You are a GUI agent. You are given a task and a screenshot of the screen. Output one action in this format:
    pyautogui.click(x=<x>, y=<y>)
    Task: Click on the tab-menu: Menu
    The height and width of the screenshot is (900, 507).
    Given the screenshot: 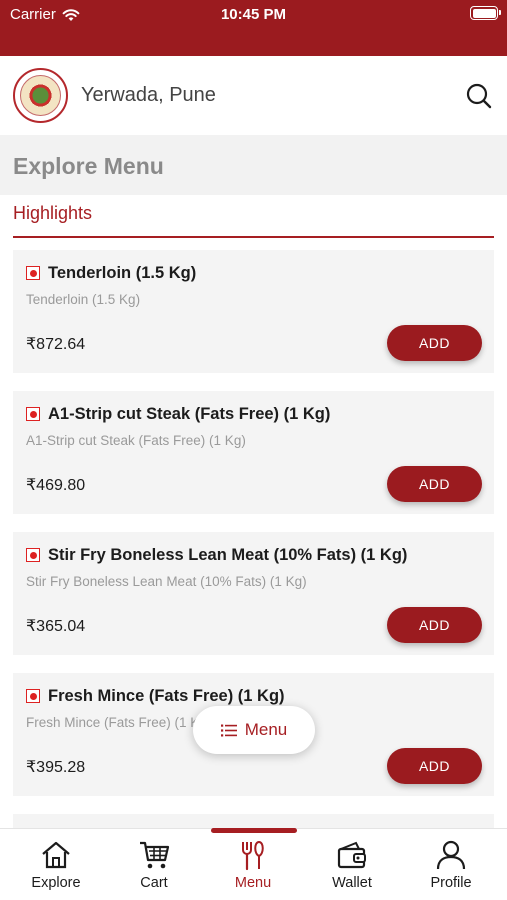 What is the action you would take?
    pyautogui.click(x=253, y=869)
    